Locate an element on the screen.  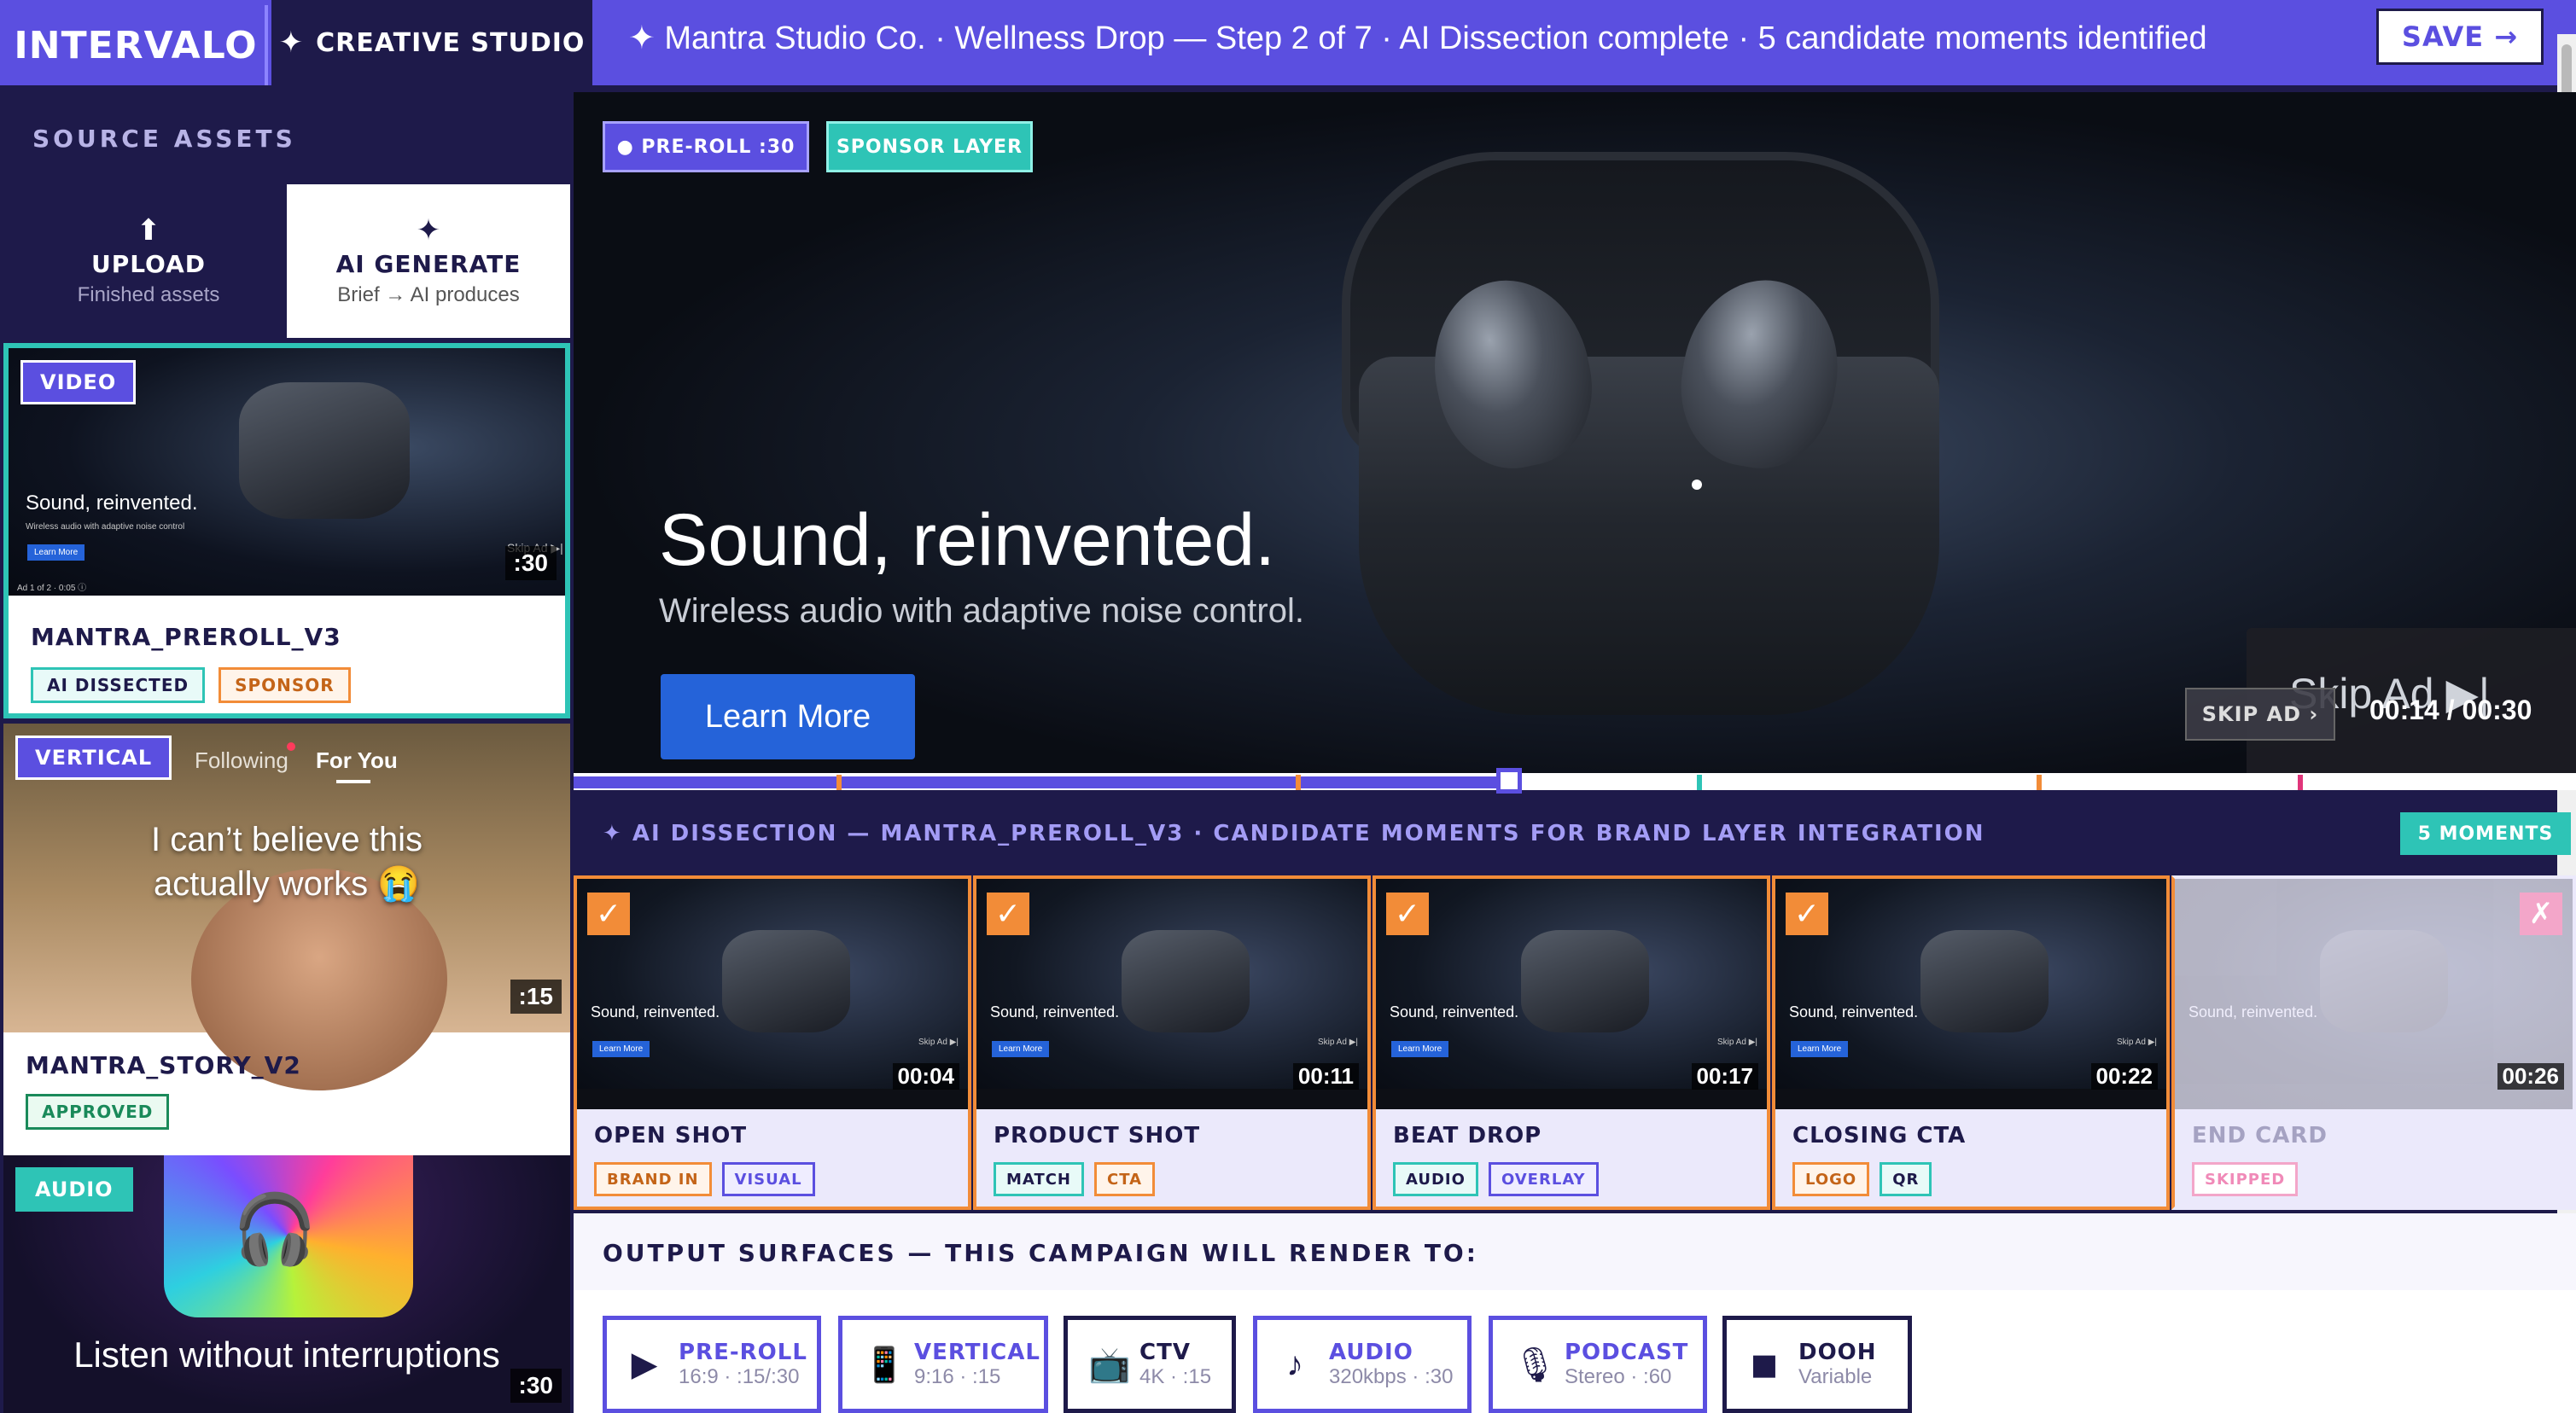
ai-generate-button: ✦ AI GENERATE Brief → AI produces is located at coordinates (428, 261).